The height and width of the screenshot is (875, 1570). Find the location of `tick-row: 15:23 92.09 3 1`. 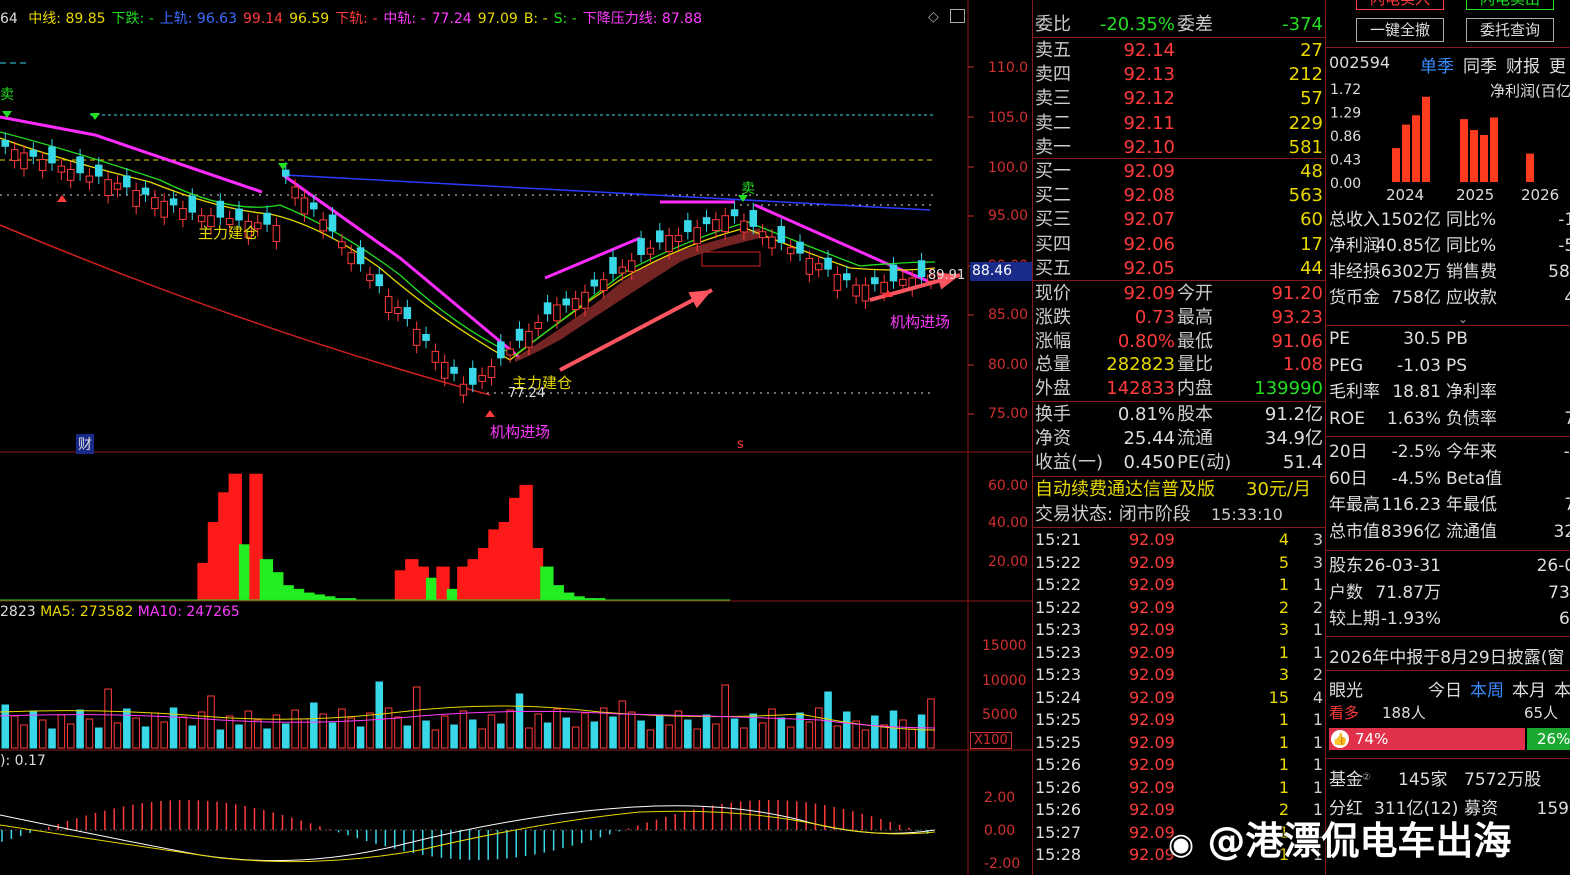

tick-row: 15:23 92.09 3 1 is located at coordinates (1179, 630).